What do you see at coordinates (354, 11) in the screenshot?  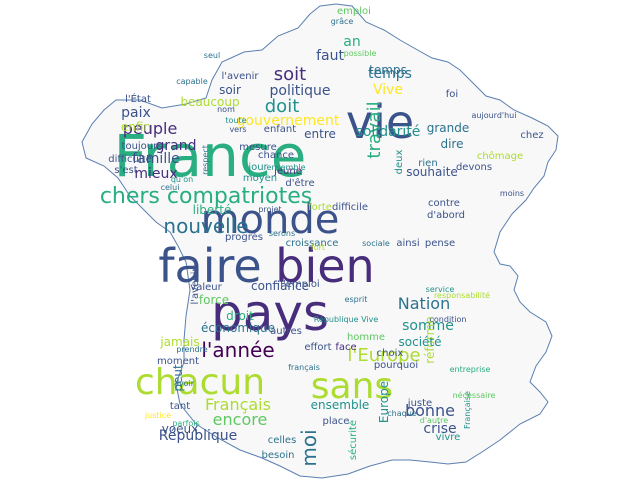 I see `word-105: emploi` at bounding box center [354, 11].